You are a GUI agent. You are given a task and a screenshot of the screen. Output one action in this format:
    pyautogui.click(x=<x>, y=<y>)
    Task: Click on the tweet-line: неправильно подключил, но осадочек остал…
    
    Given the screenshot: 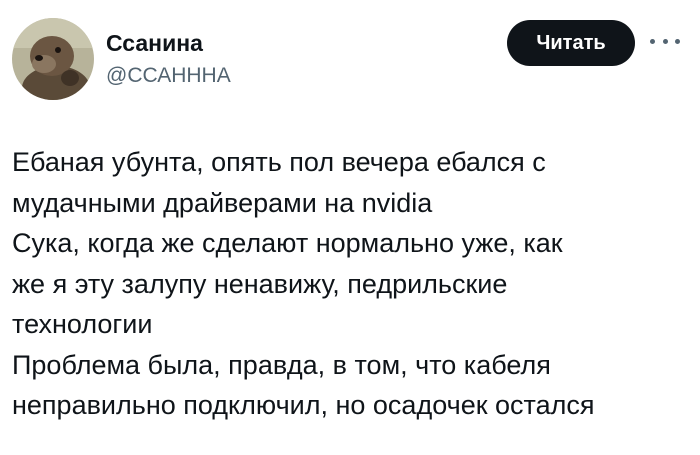 What is the action you would take?
    pyautogui.click(x=303, y=405)
    